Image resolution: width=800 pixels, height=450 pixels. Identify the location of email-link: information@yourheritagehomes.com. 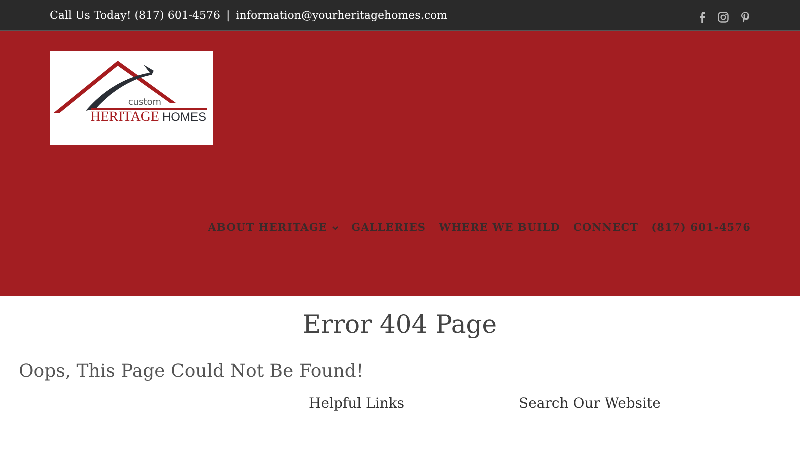
(342, 15).